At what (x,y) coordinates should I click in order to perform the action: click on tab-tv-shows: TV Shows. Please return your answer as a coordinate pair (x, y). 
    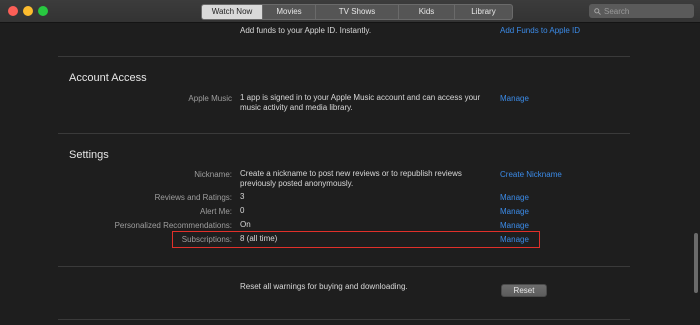
    Looking at the image, I should click on (356, 12).